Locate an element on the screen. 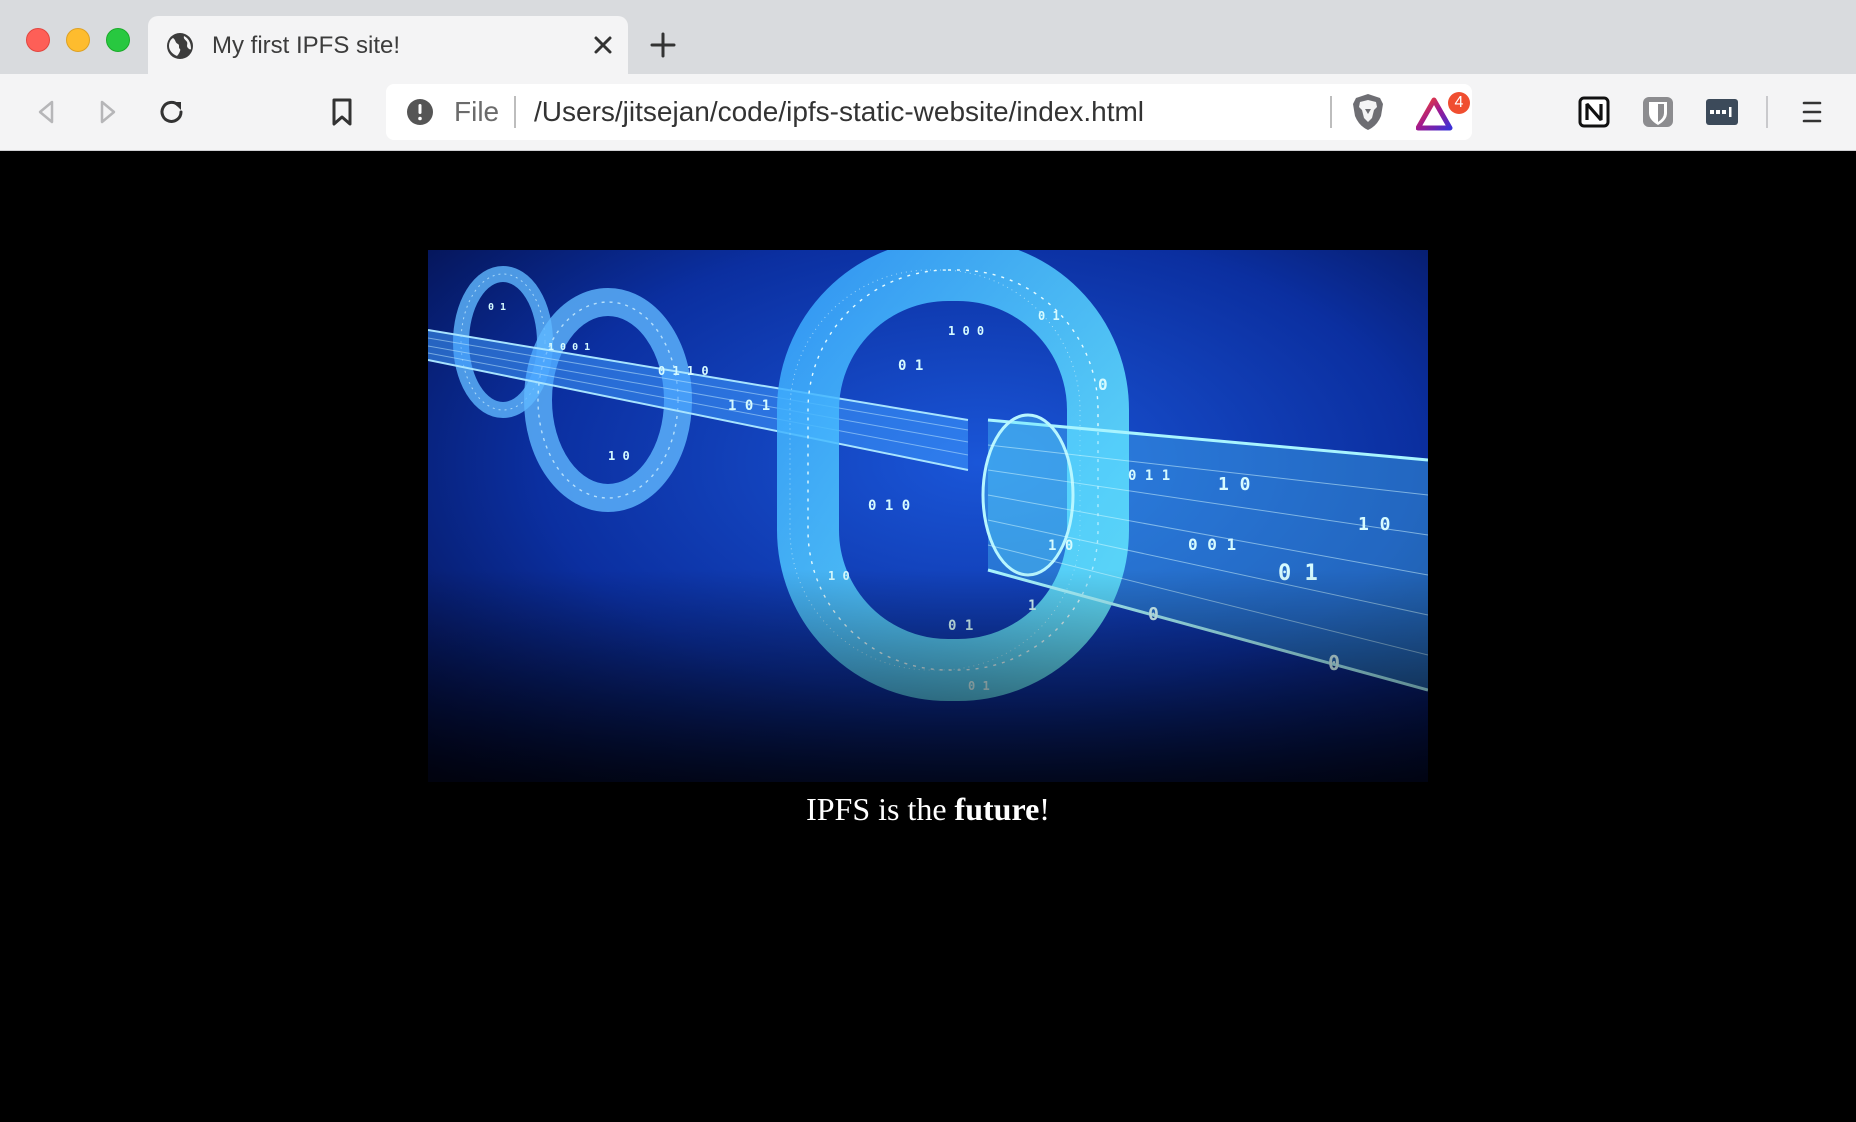  forward-arrow-icon is located at coordinates (108, 112).